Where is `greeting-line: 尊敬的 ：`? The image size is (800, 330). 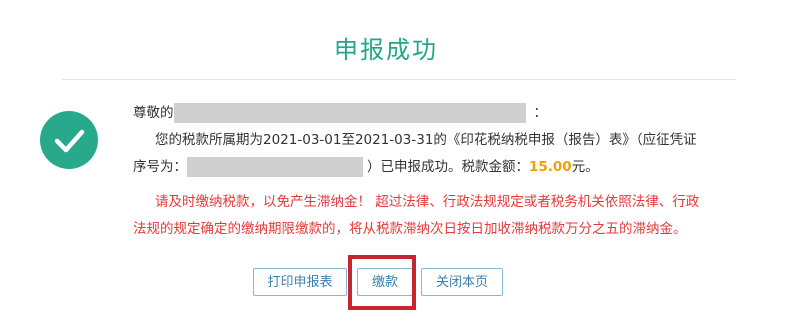 greeting-line: 尊敬的 ： is located at coordinates (448, 113).